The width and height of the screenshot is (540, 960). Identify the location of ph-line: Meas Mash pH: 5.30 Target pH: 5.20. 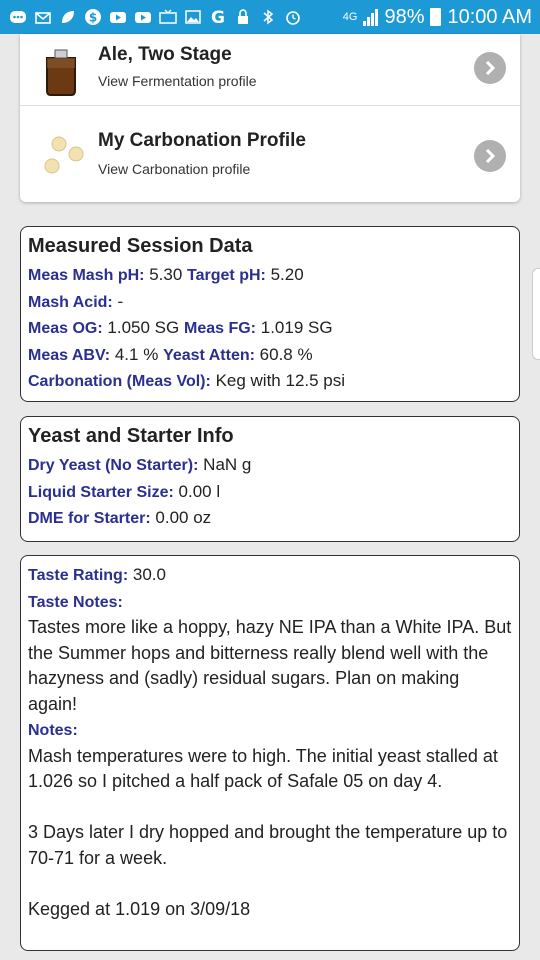
(270, 275).